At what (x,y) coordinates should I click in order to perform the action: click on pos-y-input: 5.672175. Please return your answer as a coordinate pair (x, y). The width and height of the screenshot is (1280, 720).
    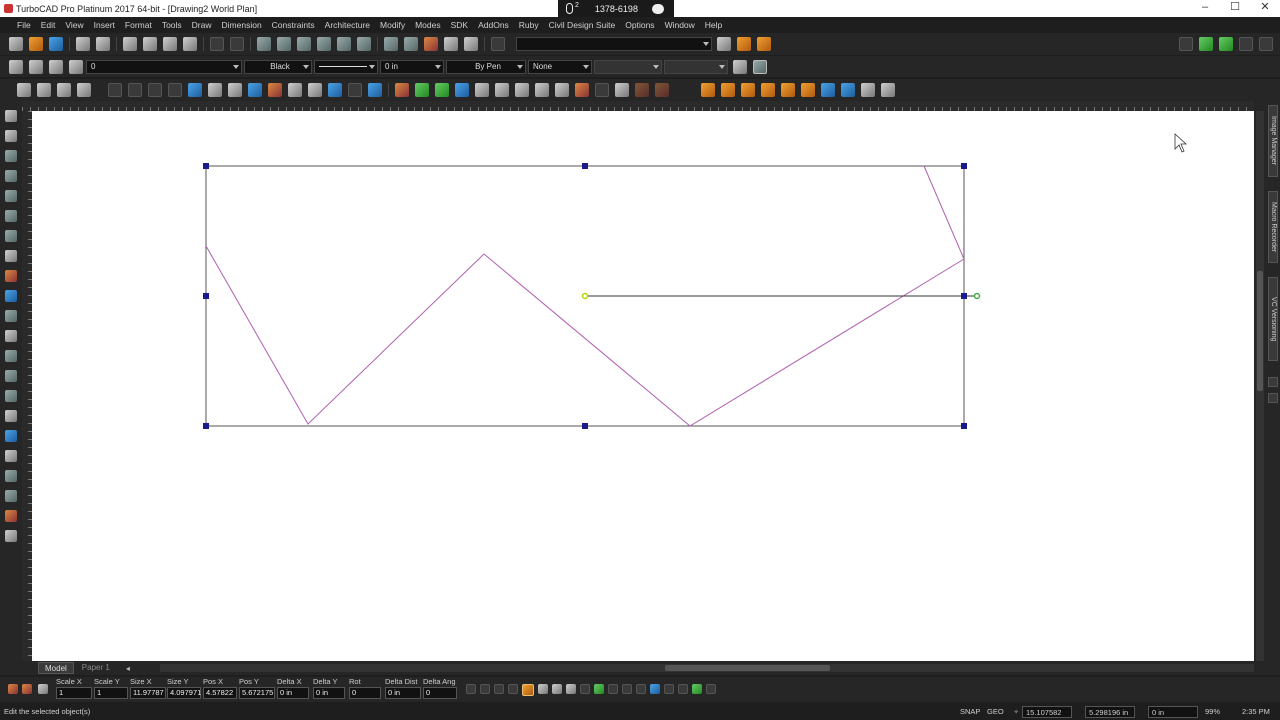
    Looking at the image, I should click on (257, 693).